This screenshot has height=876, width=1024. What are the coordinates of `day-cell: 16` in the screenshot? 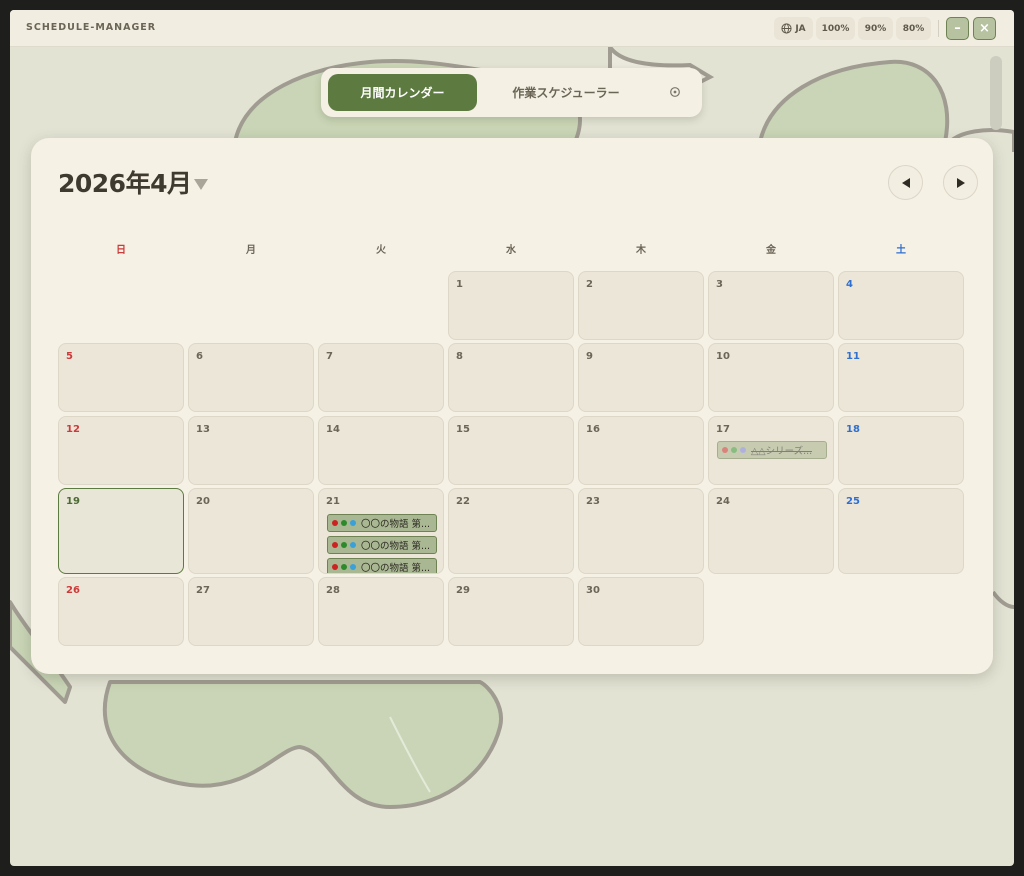 It's located at (641, 450).